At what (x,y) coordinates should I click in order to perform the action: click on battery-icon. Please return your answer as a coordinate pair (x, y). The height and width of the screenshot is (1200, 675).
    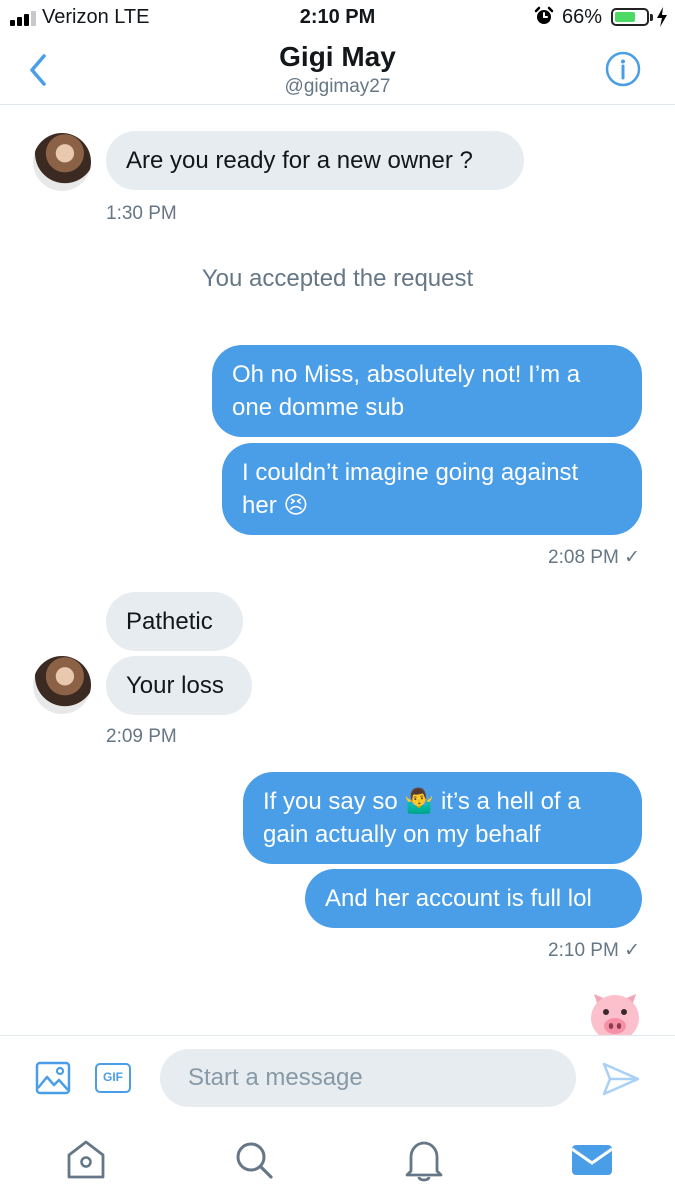
    Looking at the image, I should click on (630, 17).